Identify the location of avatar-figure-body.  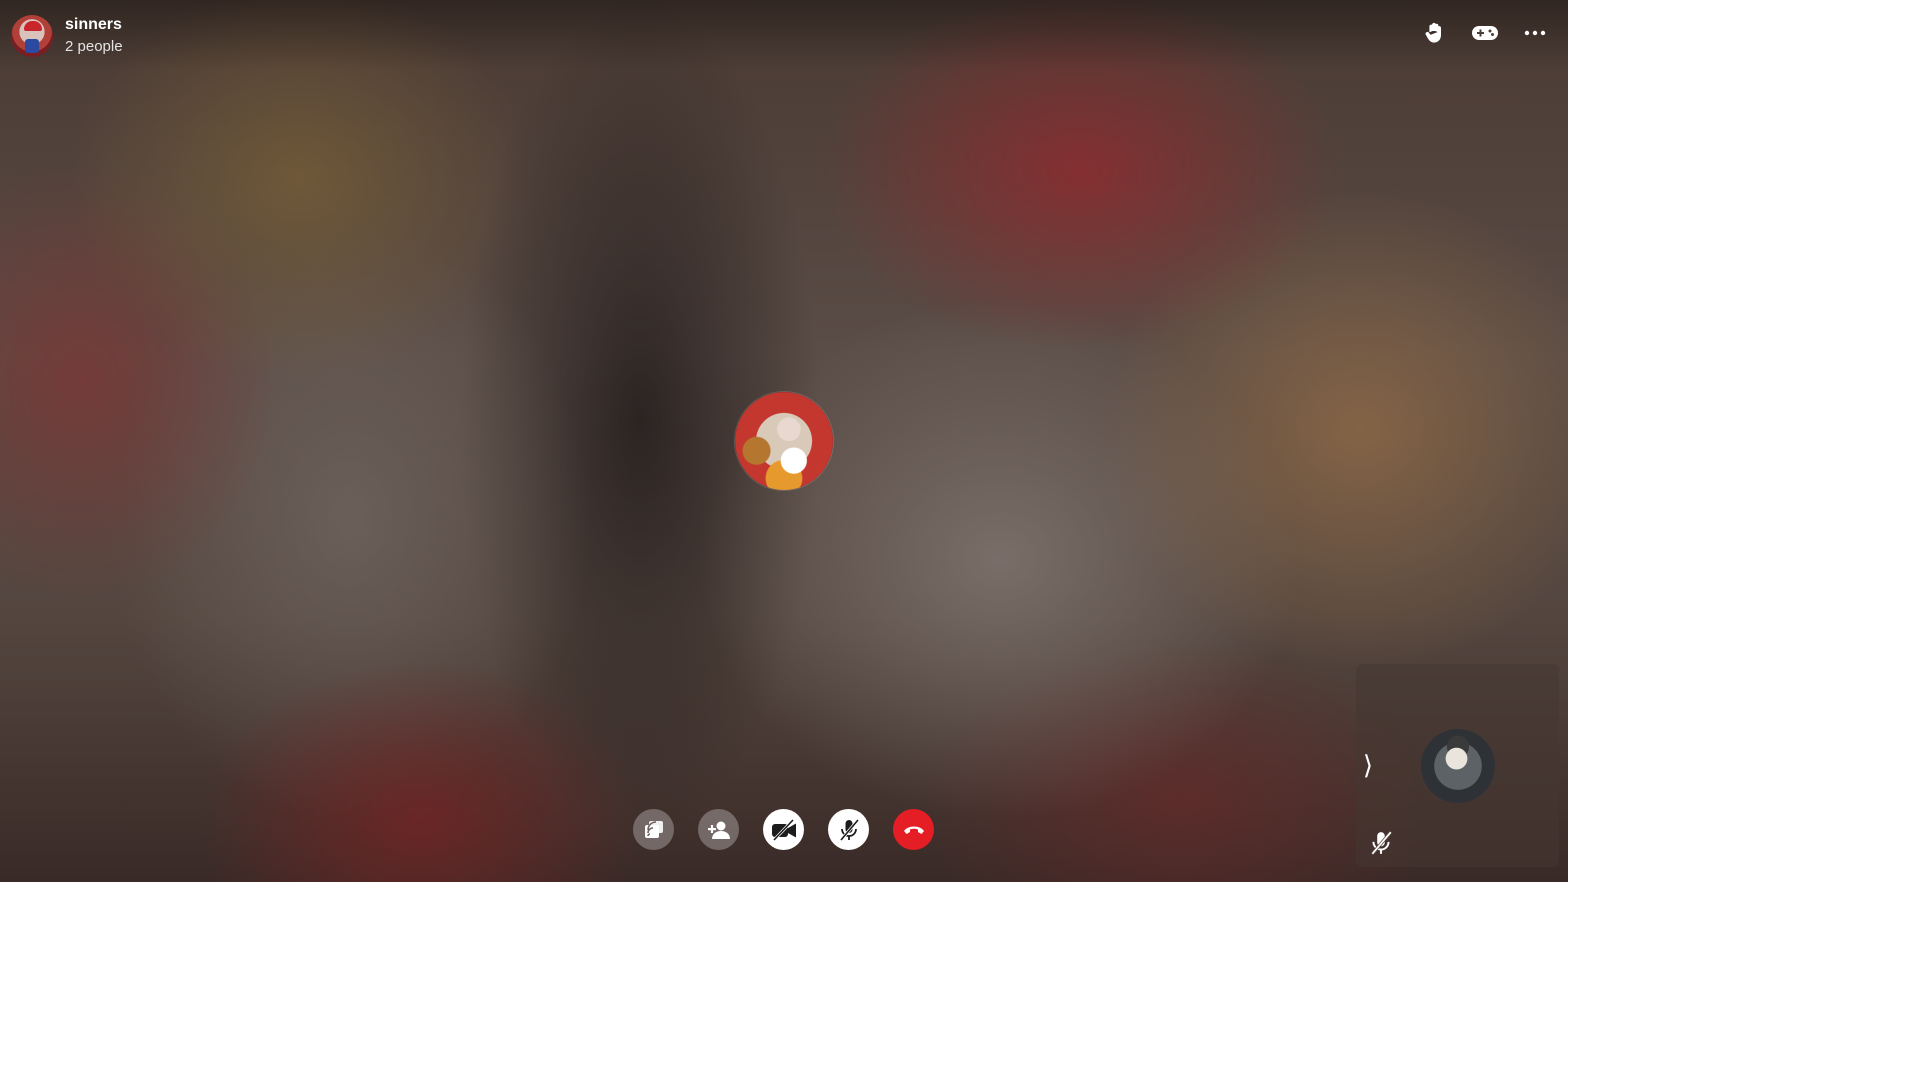
(32, 46).